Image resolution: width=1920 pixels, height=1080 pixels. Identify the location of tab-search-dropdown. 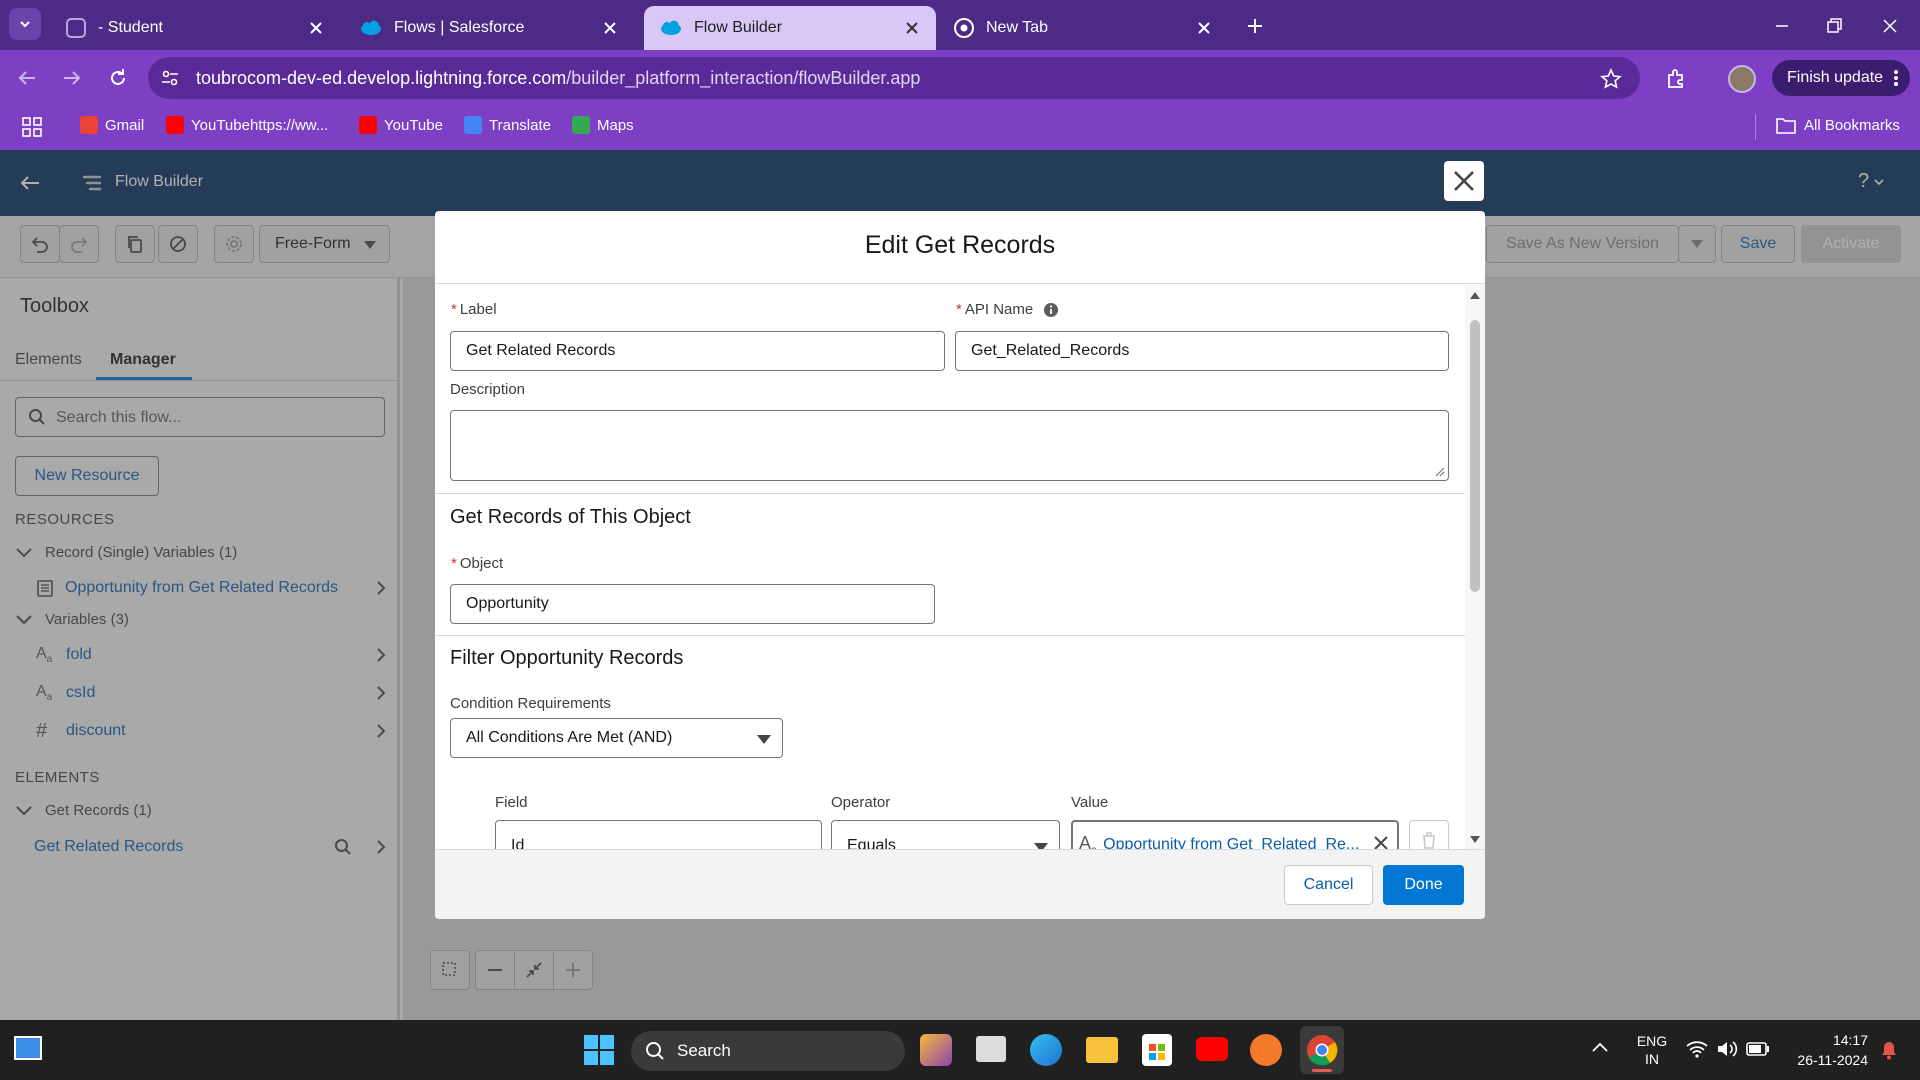
(25, 24).